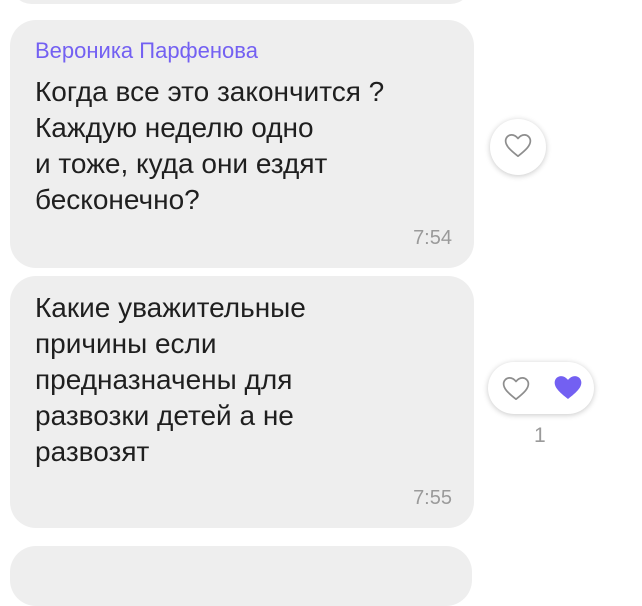 Image resolution: width=642 pixels, height=606 pixels. Describe the element at coordinates (540, 435) in the screenshot. I see `like-count: 1` at that location.